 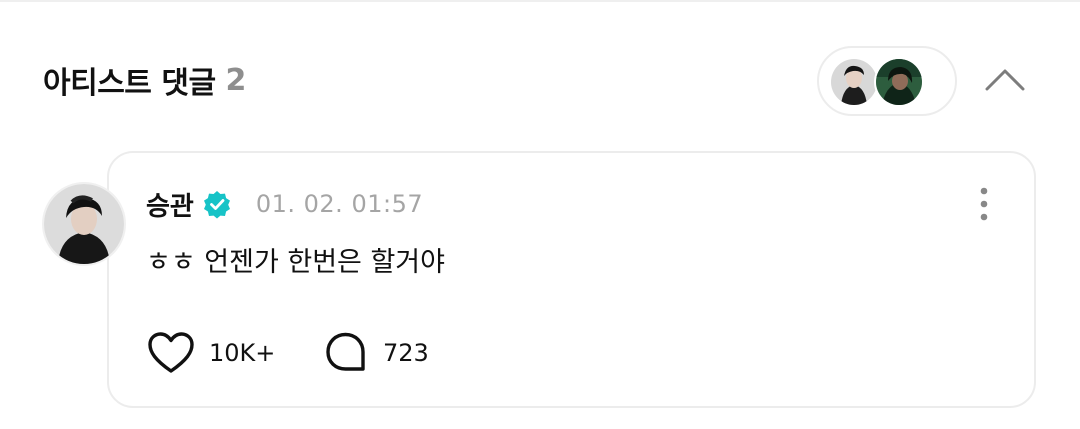 What do you see at coordinates (84, 224) in the screenshot?
I see `comment-author-avatar` at bounding box center [84, 224].